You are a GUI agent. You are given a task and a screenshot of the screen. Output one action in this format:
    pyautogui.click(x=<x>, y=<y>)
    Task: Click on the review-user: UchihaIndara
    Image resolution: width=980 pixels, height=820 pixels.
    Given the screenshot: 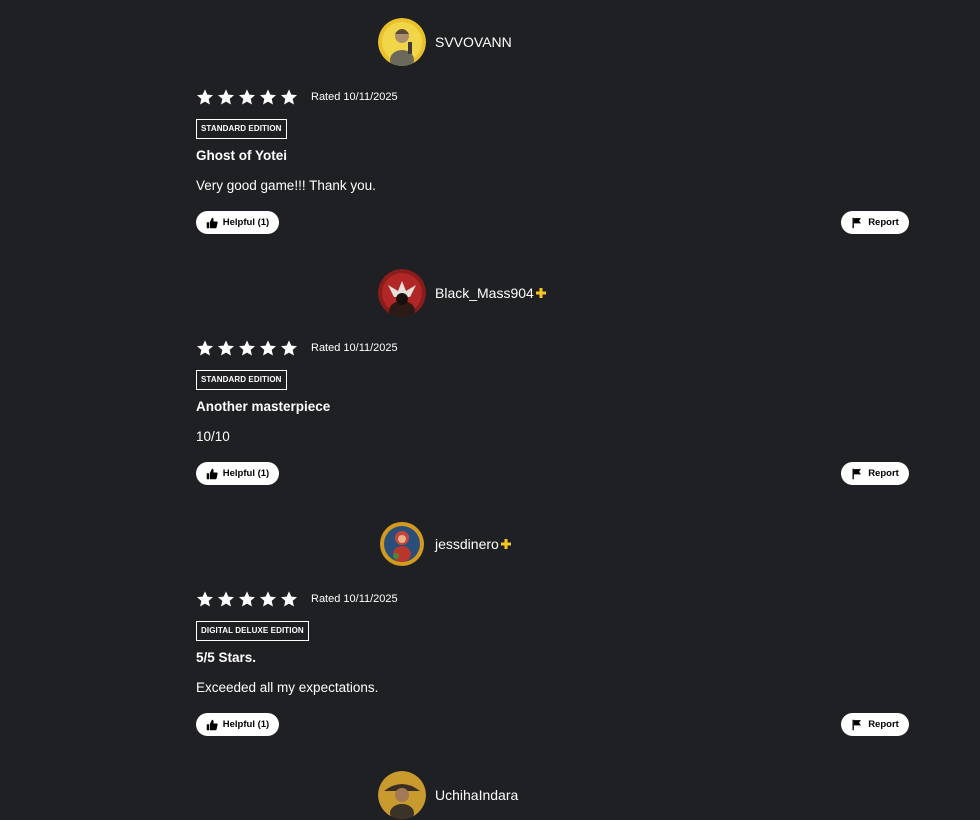 What is the action you would take?
    pyautogui.click(x=448, y=795)
    